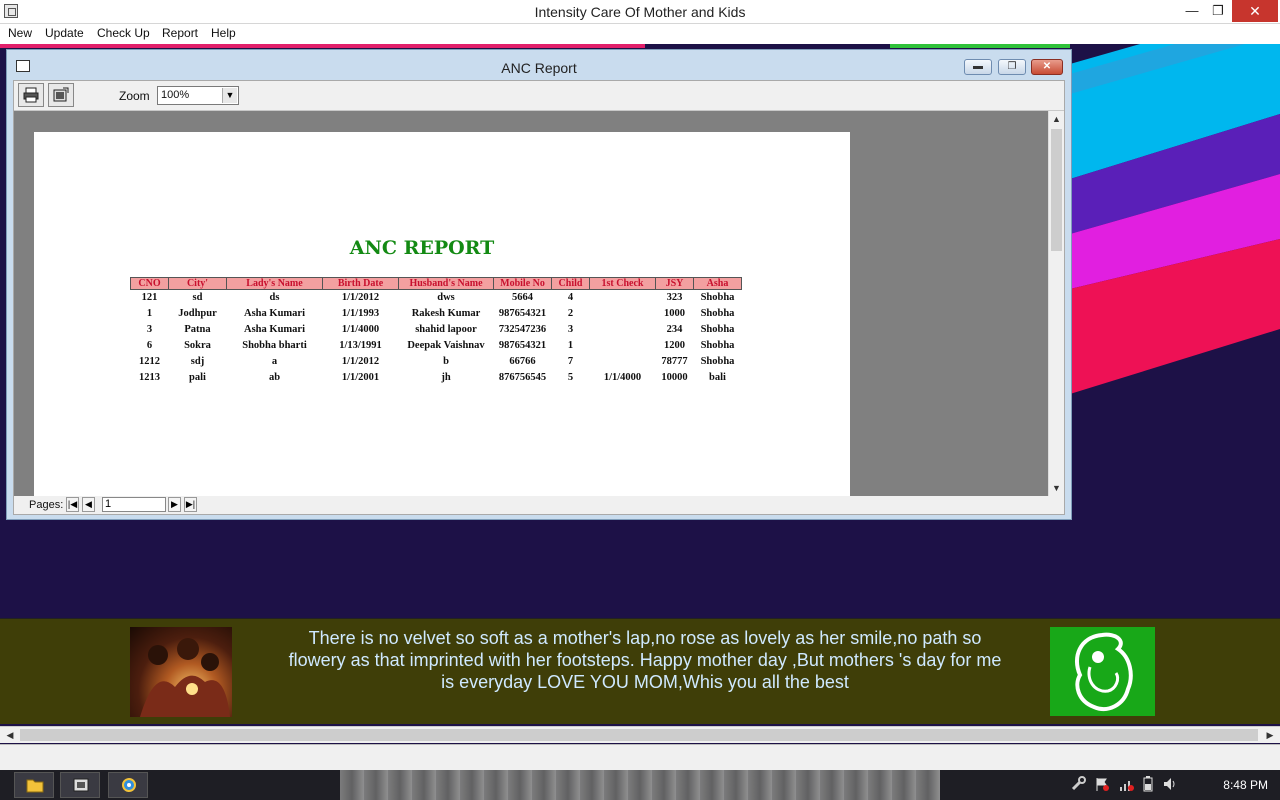 The height and width of the screenshot is (800, 1280). Describe the element at coordinates (274, 377) in the screenshot. I see `table-cell: ab` at that location.